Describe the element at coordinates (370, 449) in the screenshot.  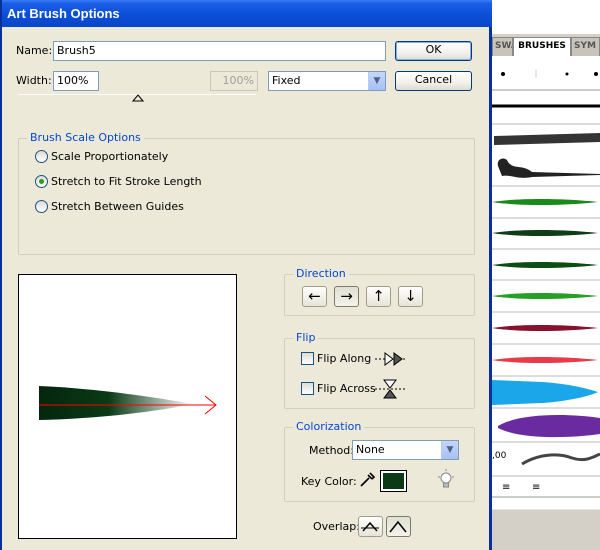
I see `method-value: None` at that location.